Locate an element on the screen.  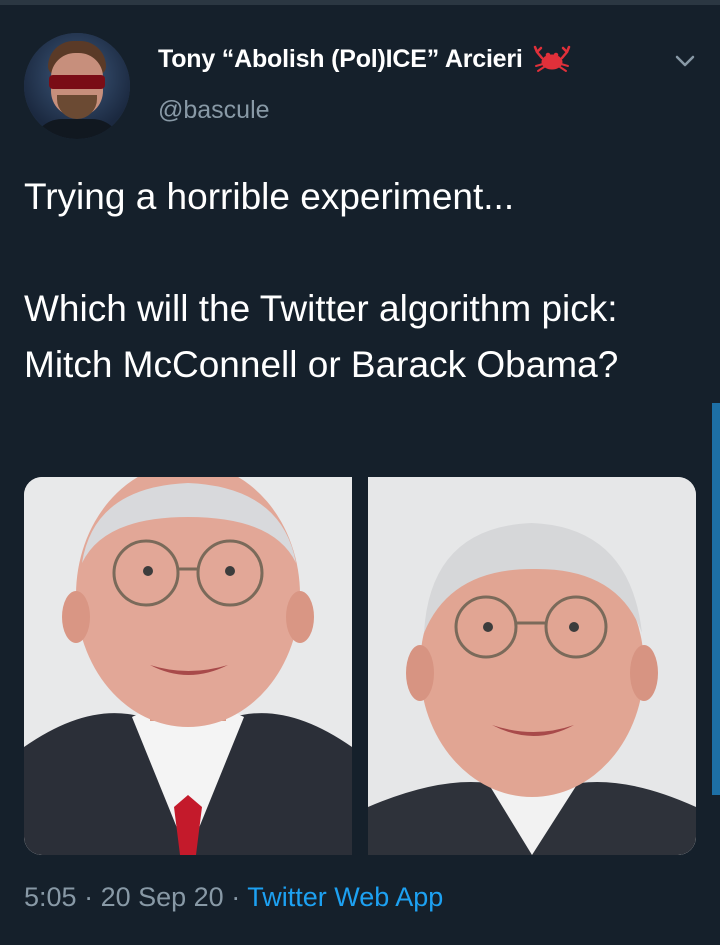
crab-icon is located at coordinates (551, 58).